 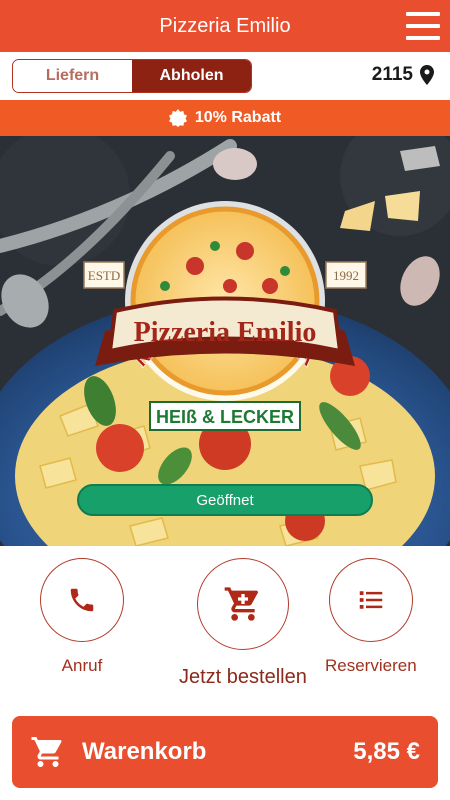 I want to click on phone-icon, so click(x=82, y=600).